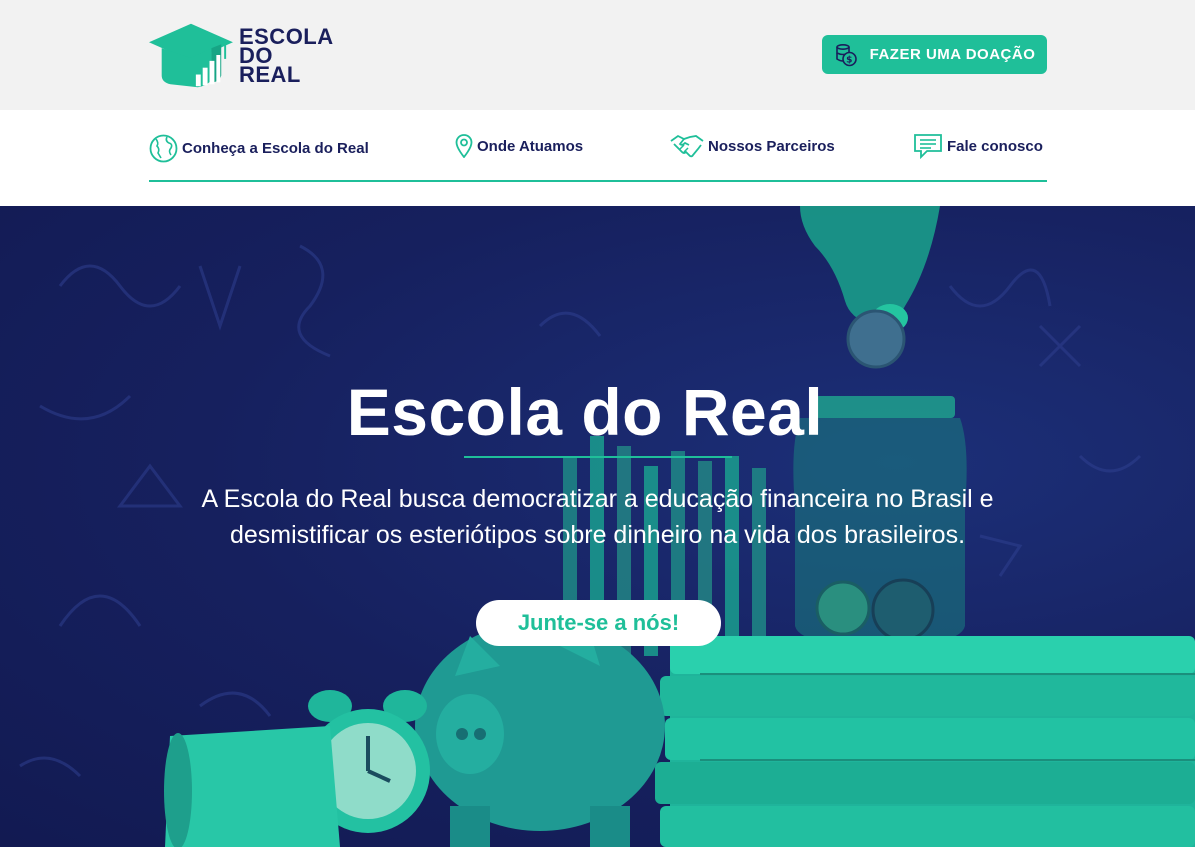 This screenshot has height=847, width=1195. What do you see at coordinates (952, 54) in the screenshot?
I see `donate-button-label: FAZER UMA DOAÇÃO` at bounding box center [952, 54].